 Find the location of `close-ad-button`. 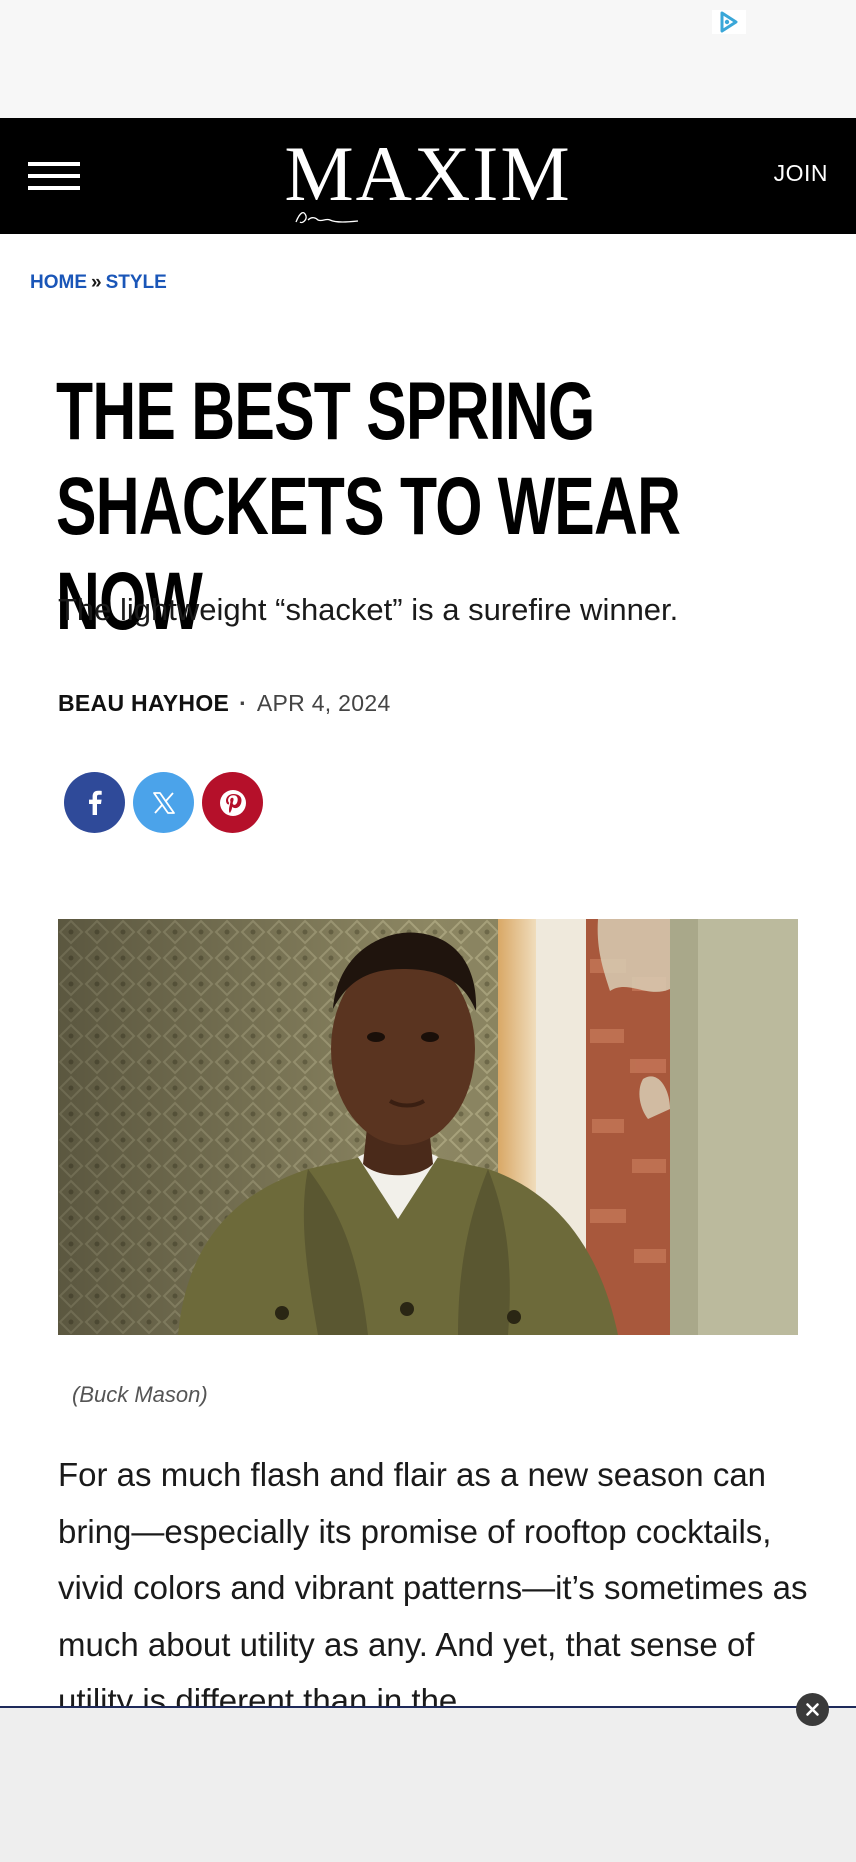

close-ad-button is located at coordinates (812, 1709).